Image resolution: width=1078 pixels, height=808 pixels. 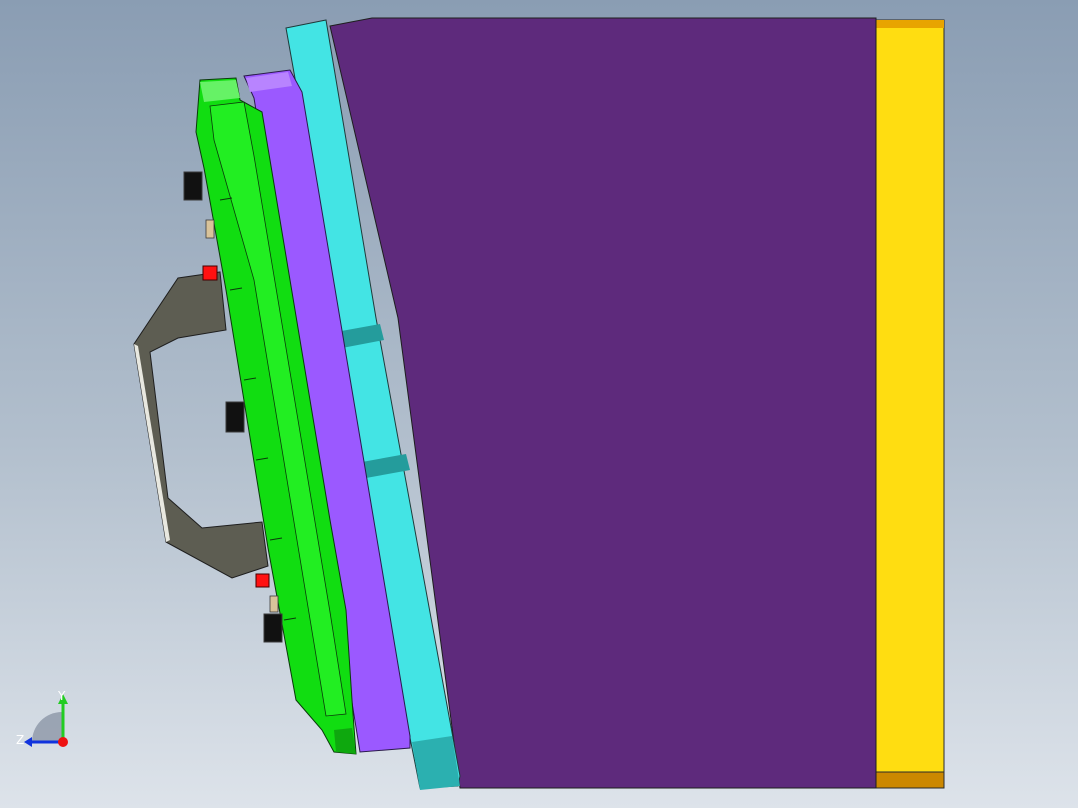 I want to click on red-clamp-pin-upper, so click(x=210, y=273).